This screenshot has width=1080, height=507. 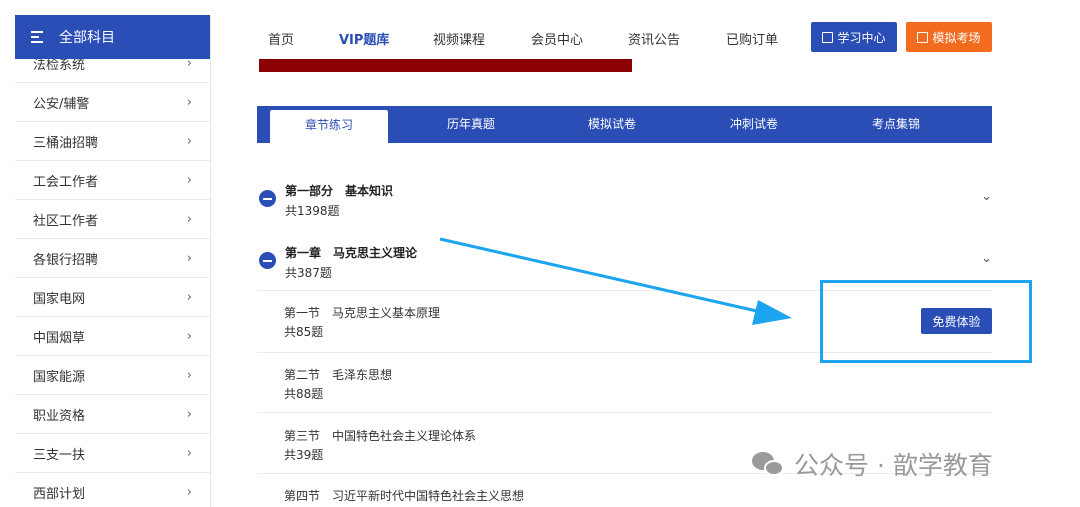 I want to click on annotation-arrow, so click(x=615, y=281).